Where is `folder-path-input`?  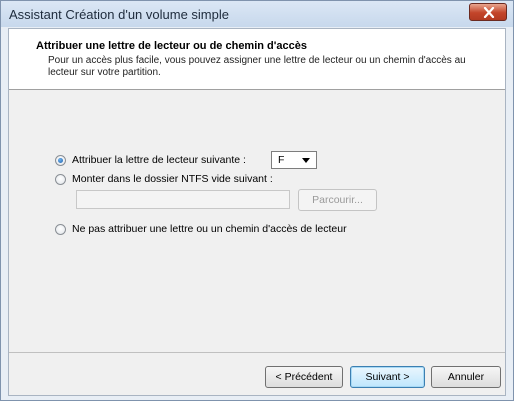
folder-path-input is located at coordinates (183, 199).